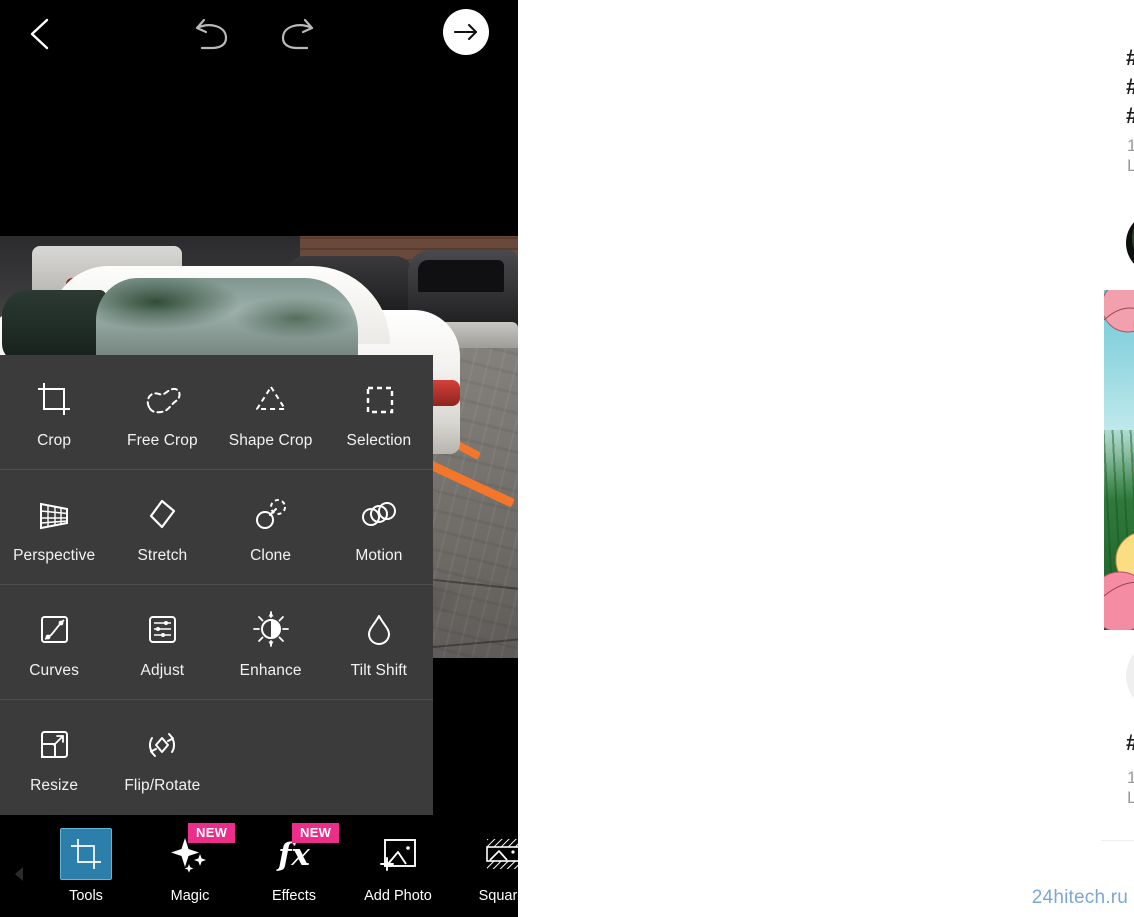  I want to click on post-stats-top: 11 Likes 3 Reposts, so click(1130, 156).